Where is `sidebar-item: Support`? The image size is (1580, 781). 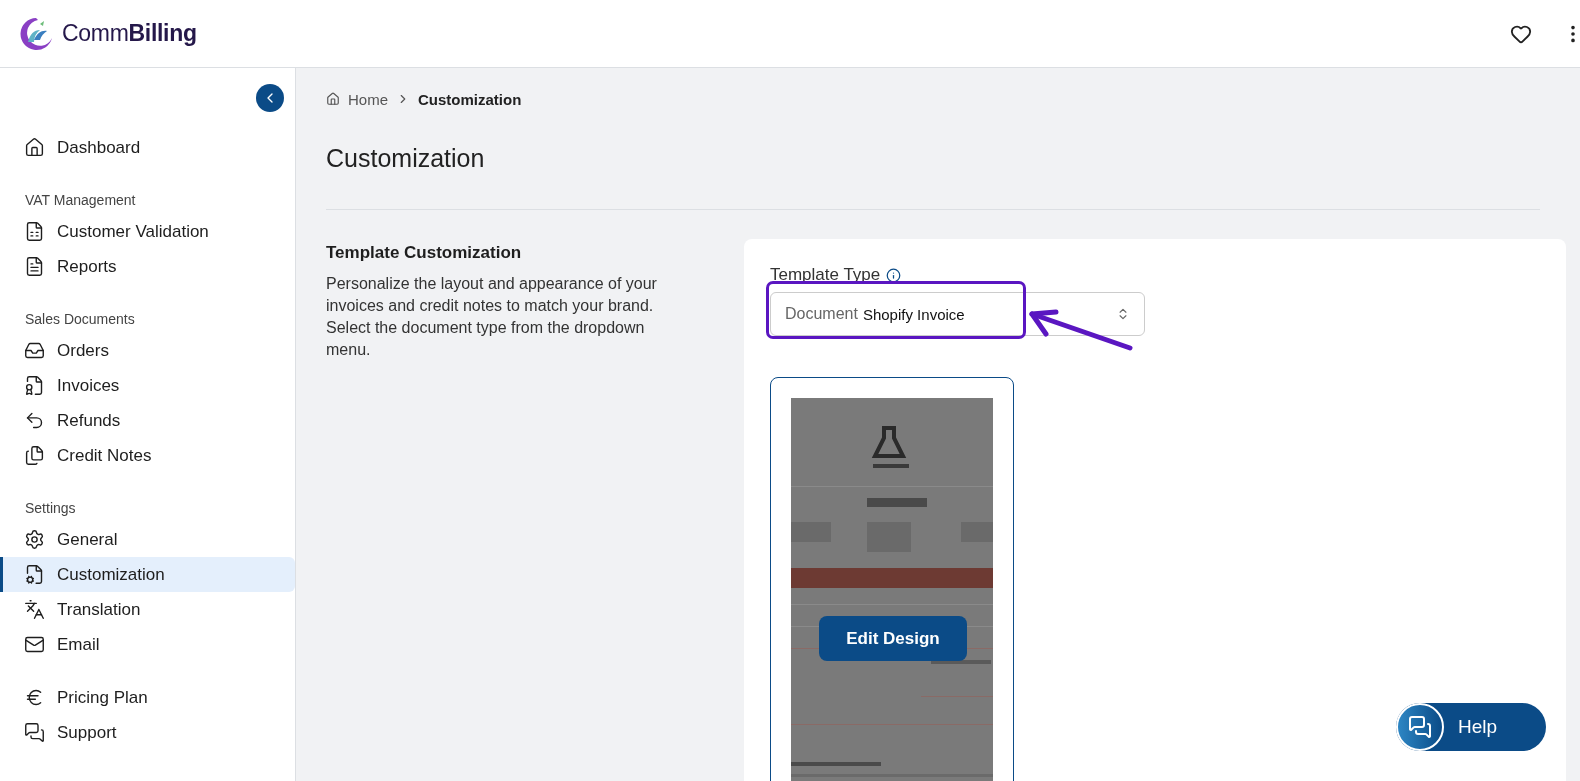 sidebar-item: Support is located at coordinates (147, 732).